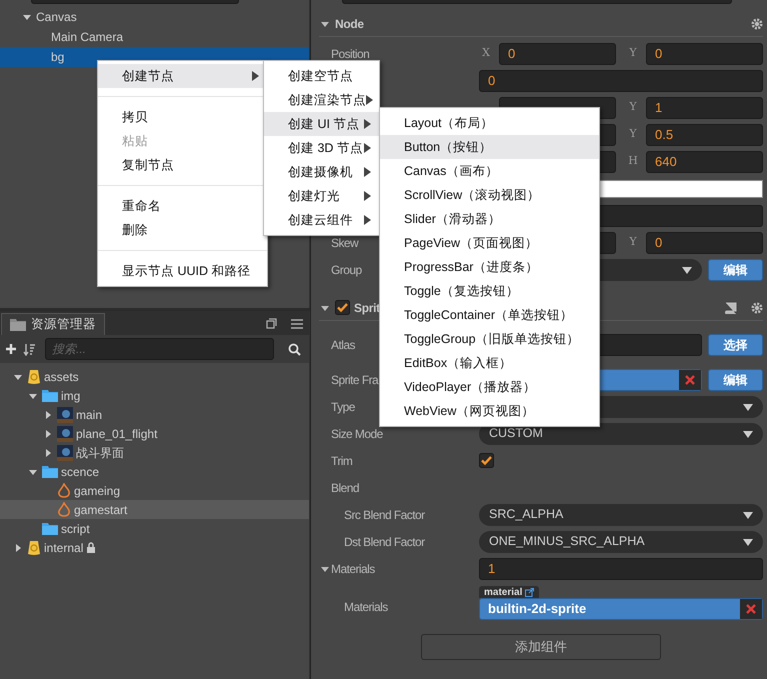  What do you see at coordinates (350, 53) in the screenshot?
I see `property-label: Position` at bounding box center [350, 53].